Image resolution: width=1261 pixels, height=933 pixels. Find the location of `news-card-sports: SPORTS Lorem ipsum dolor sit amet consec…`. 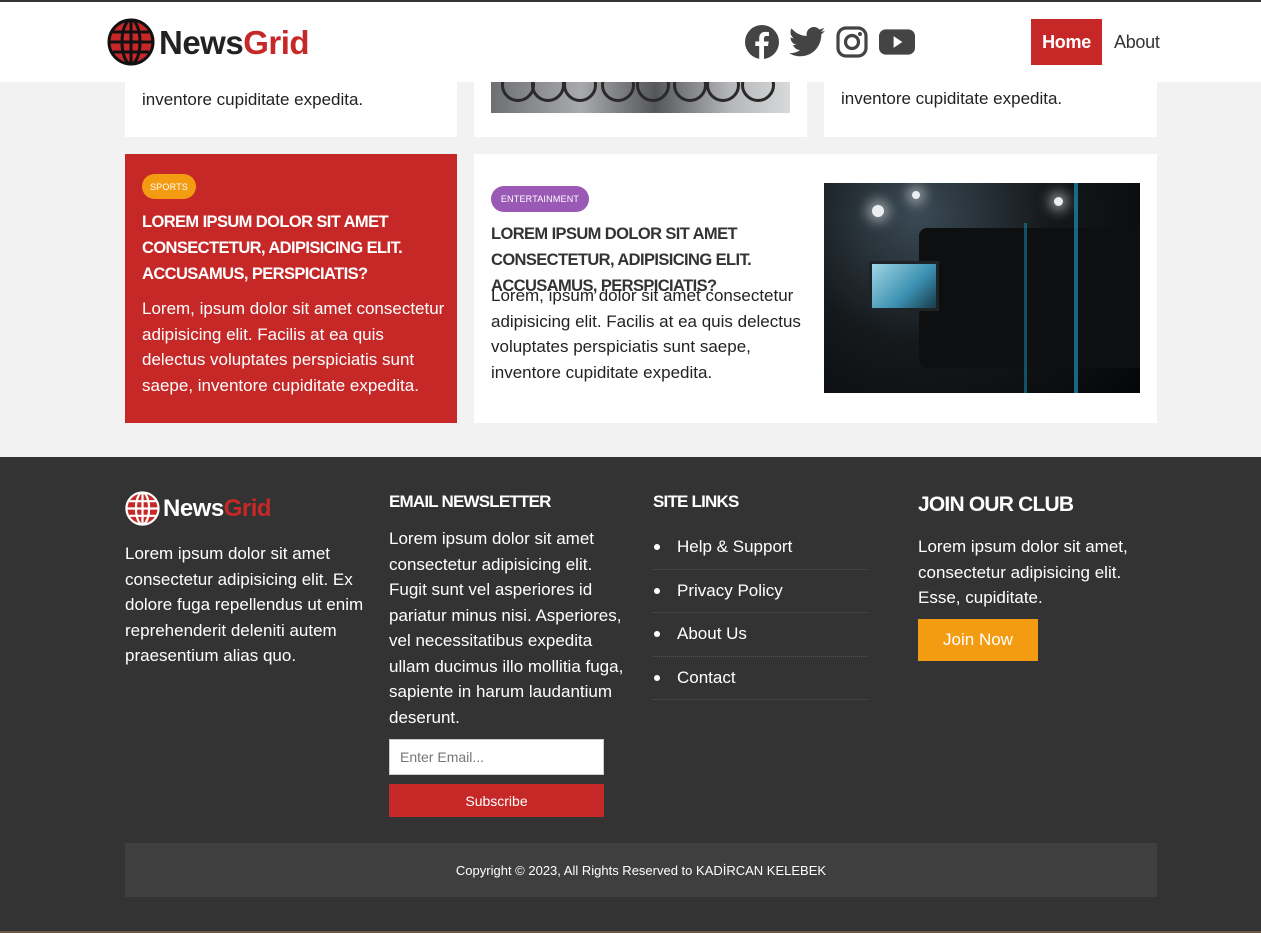

news-card-sports: SPORTS Lorem ipsum dolor sit amet consec… is located at coordinates (291, 288).